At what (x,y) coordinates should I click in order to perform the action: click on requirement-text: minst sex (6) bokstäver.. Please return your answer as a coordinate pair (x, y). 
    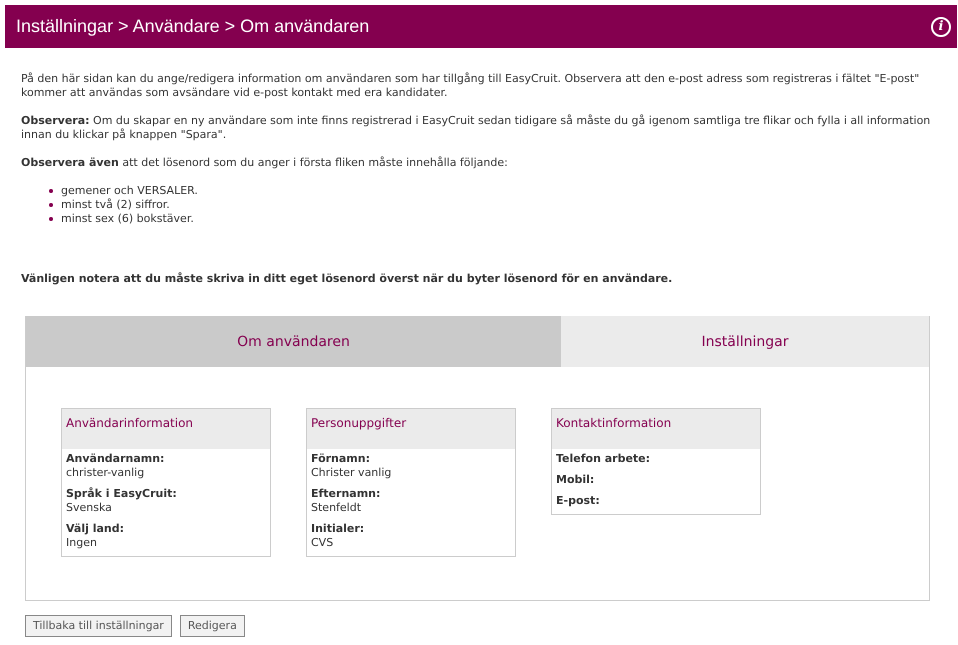
    Looking at the image, I should click on (127, 219).